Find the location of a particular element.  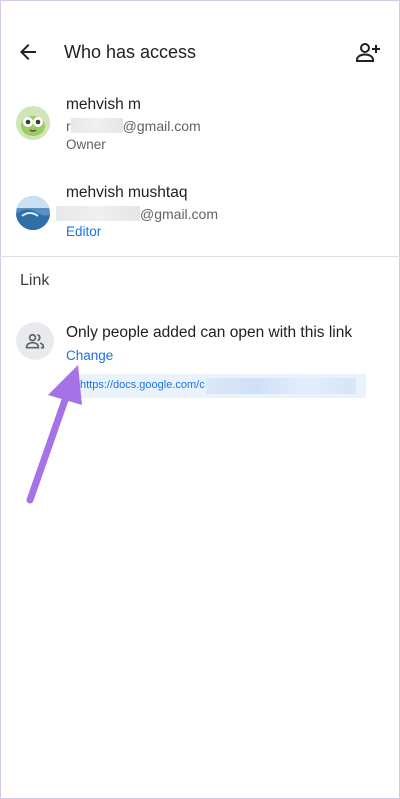

section-divider is located at coordinates (200, 256).